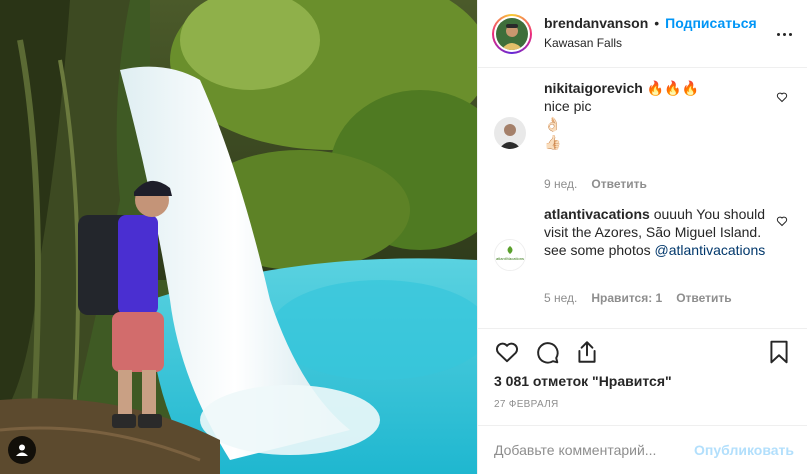 This screenshot has width=807, height=474. I want to click on share-icon, so click(587, 352).